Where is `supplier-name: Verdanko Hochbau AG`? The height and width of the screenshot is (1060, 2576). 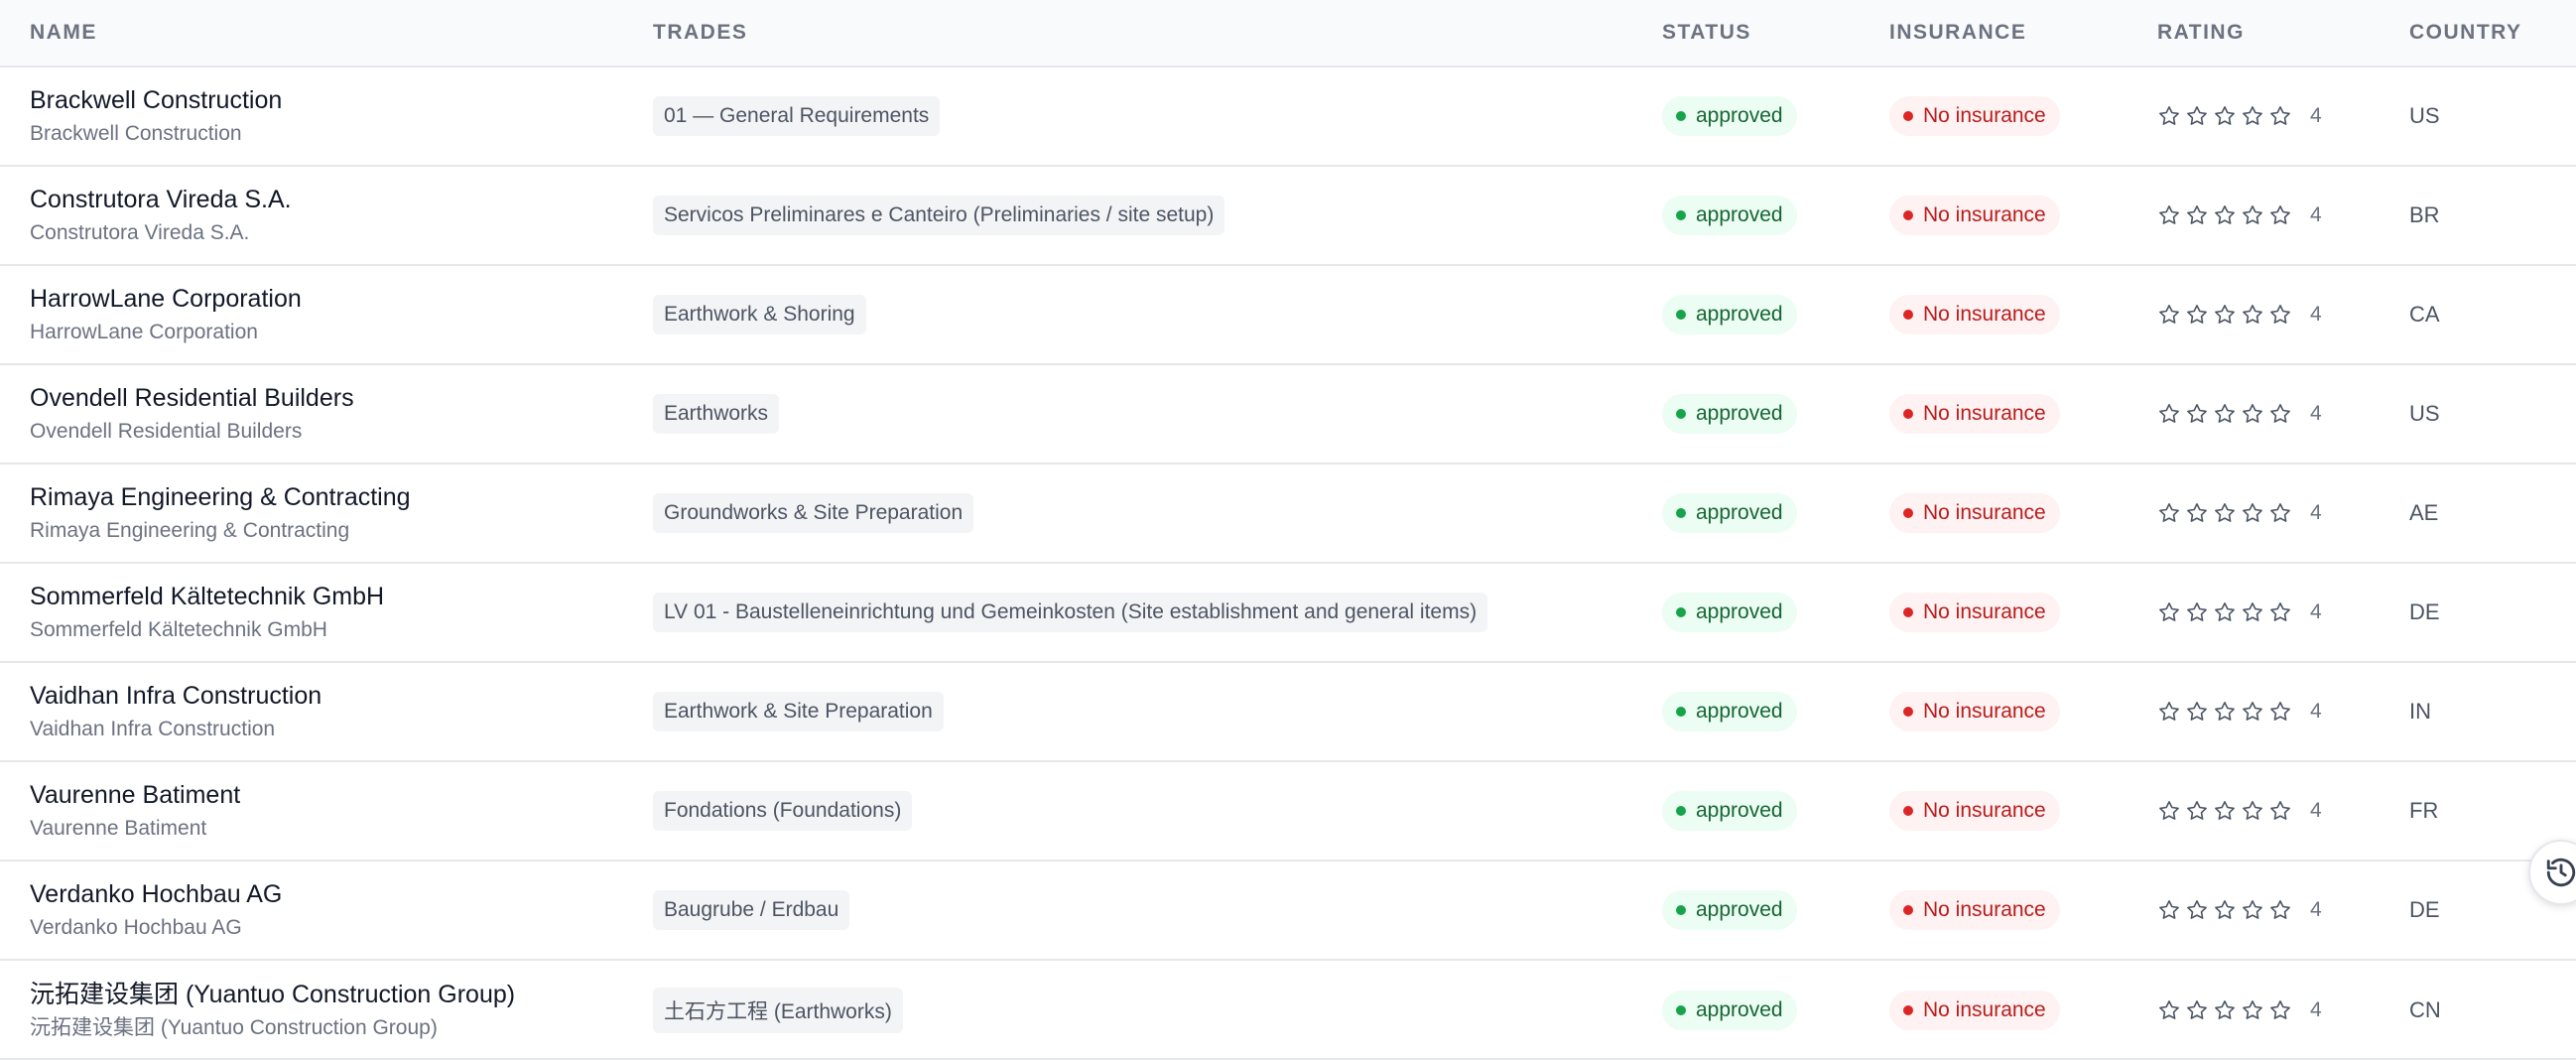
supplier-name: Verdanko Hochbau AG is located at coordinates (156, 894).